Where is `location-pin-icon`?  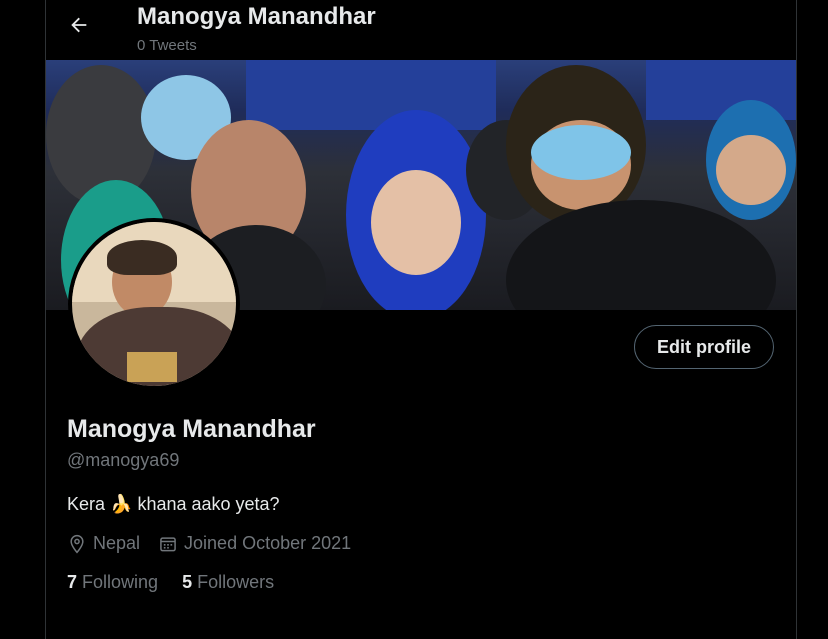 location-pin-icon is located at coordinates (77, 543).